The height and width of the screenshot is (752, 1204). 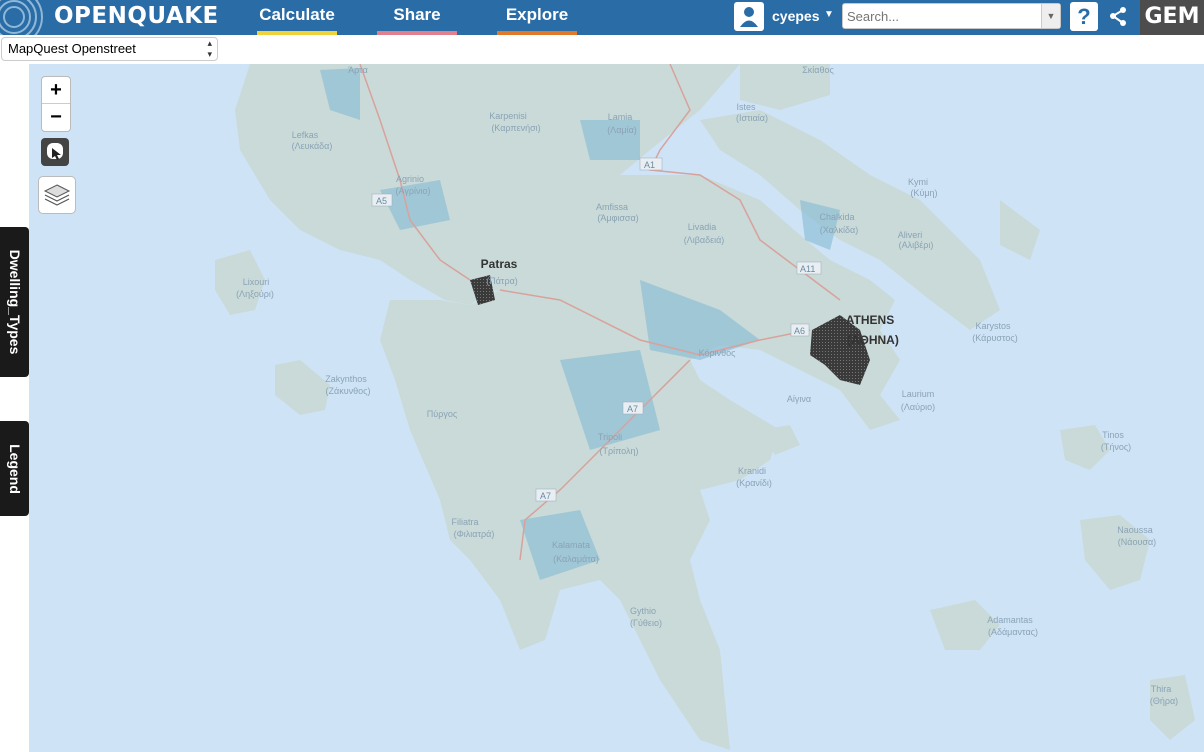 I want to click on place-name: Αίγινα, so click(x=799, y=399).